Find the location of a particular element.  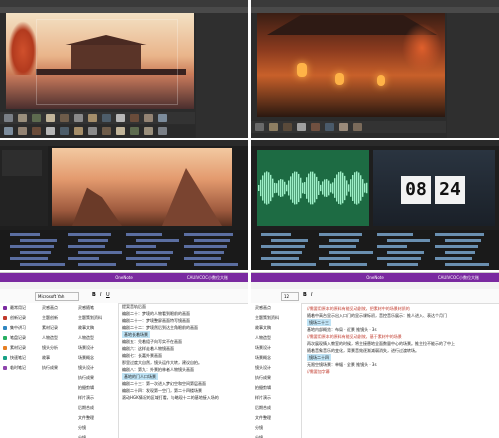

page-item: 场景概念 is located at coordinates (96, 358).